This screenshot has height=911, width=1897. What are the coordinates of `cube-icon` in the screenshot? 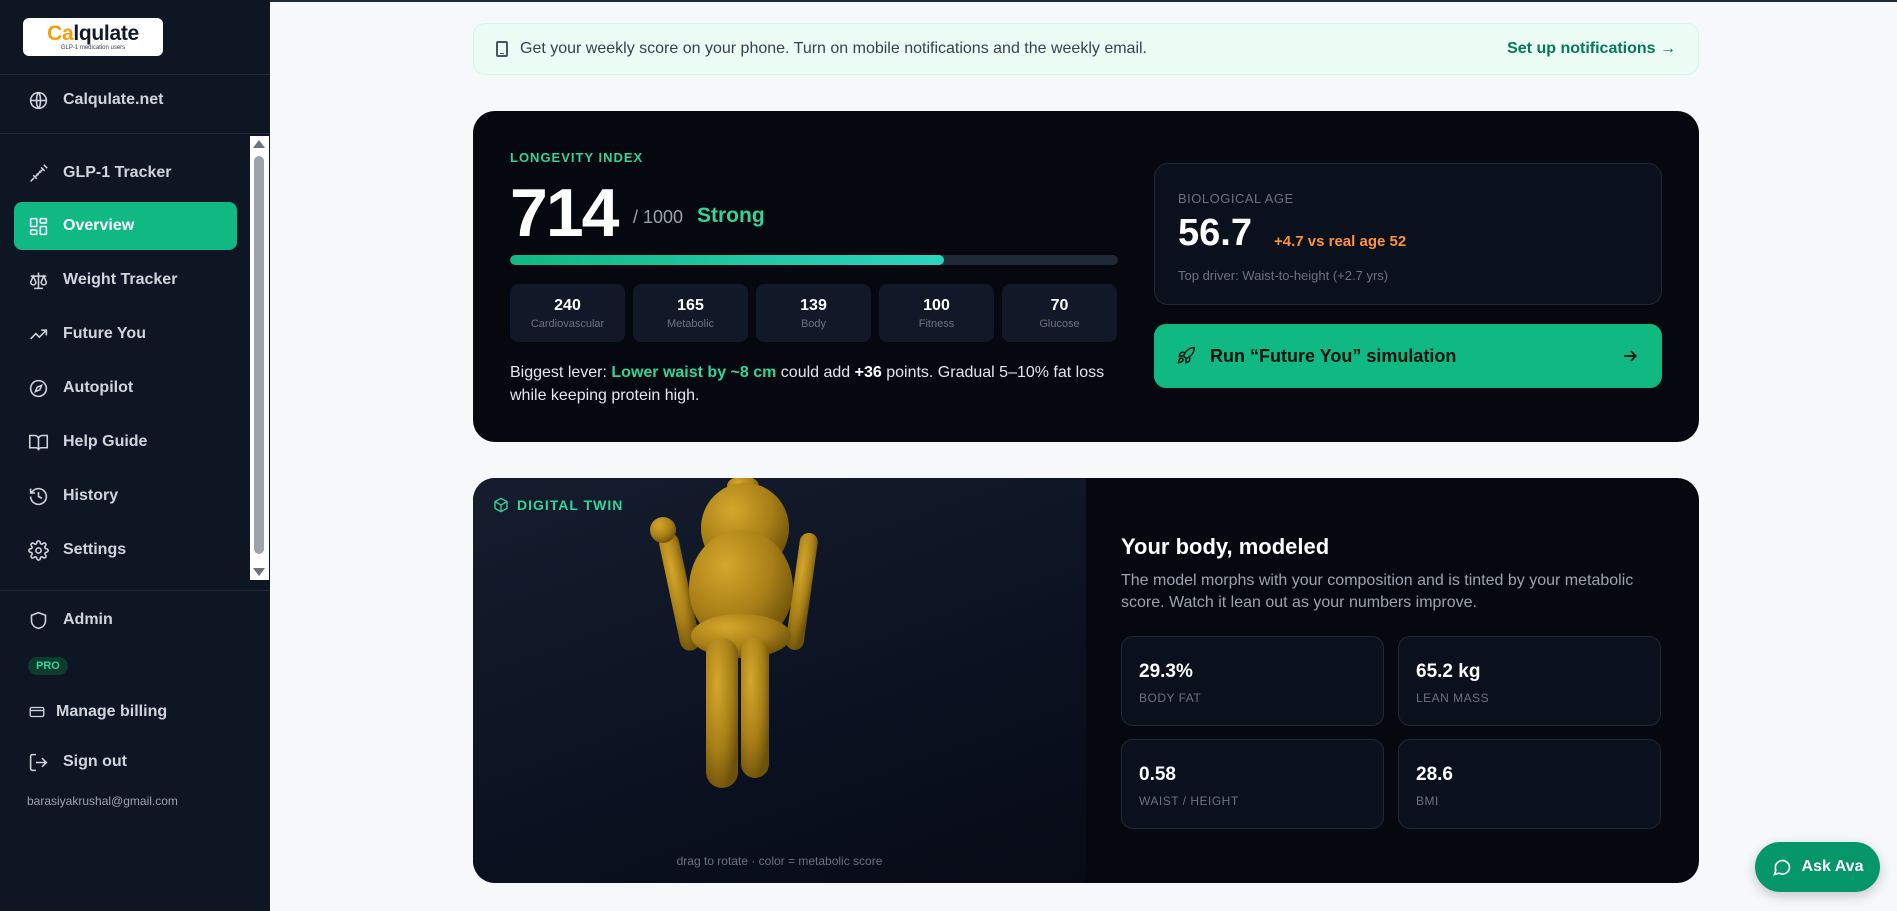 It's located at (501, 505).